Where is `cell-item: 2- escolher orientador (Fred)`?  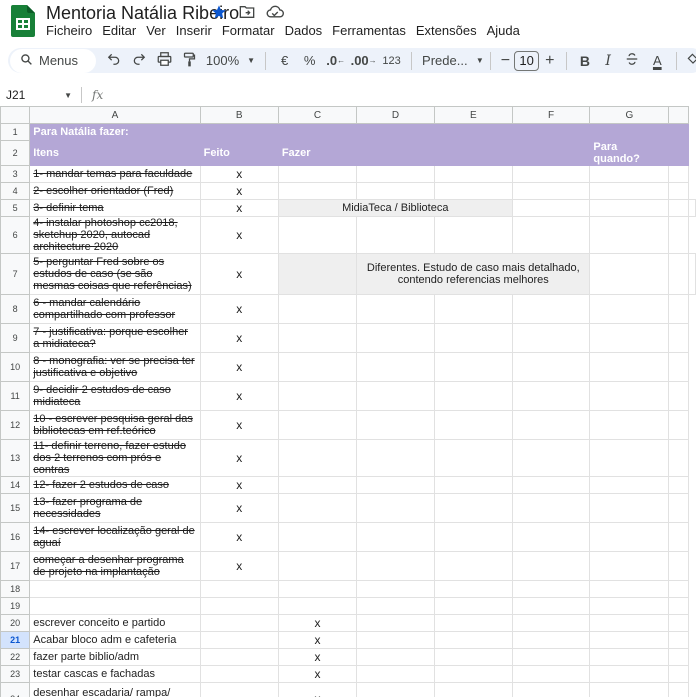 cell-item: 2- escolher orientador (Fred) is located at coordinates (115, 191).